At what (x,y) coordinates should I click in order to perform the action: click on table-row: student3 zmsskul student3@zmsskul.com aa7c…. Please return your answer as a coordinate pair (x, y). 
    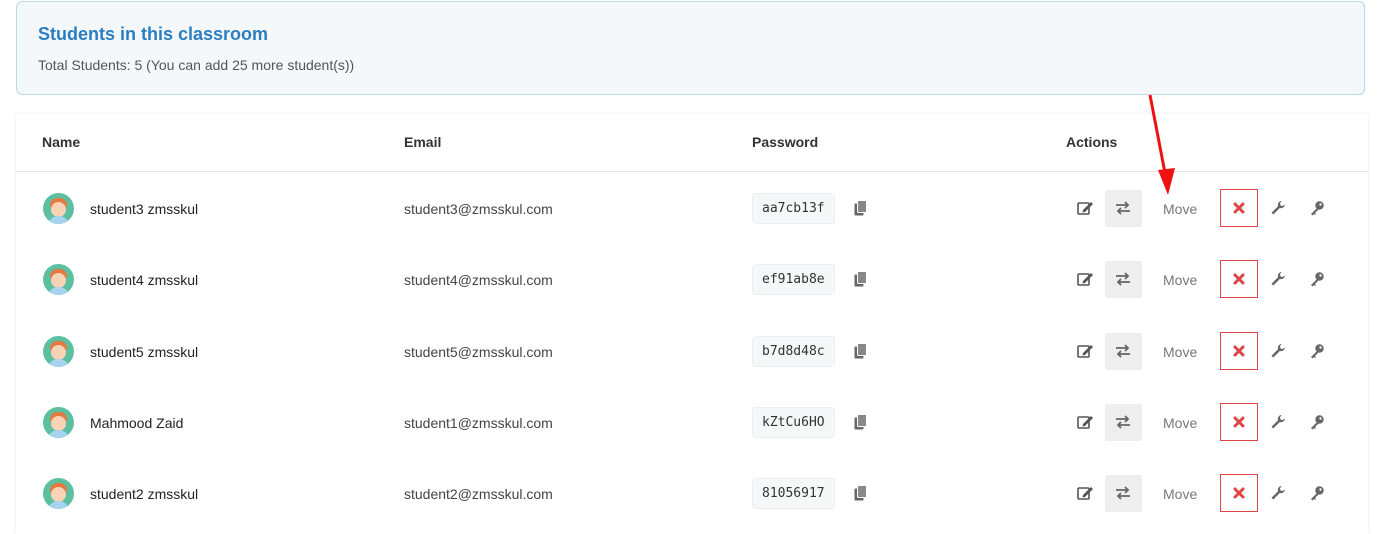
    Looking at the image, I should click on (692, 208).